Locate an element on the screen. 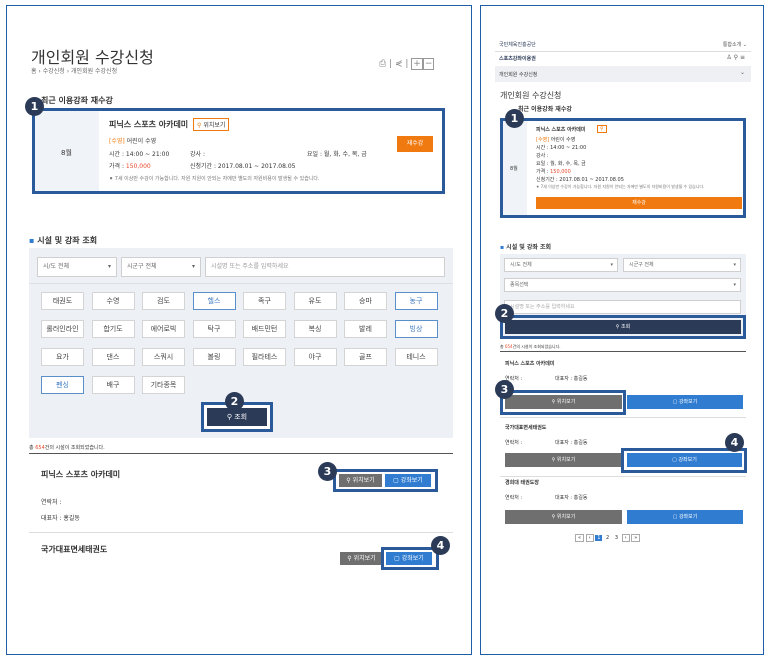 The width and height of the screenshot is (770, 664). district-select: 시군구 전체 ▾ is located at coordinates (161, 267).